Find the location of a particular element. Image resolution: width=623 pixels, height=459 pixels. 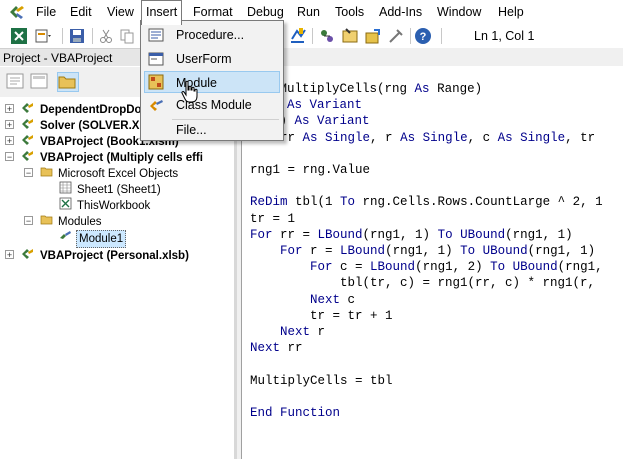

code-line: Next rr is located at coordinates (276, 348).